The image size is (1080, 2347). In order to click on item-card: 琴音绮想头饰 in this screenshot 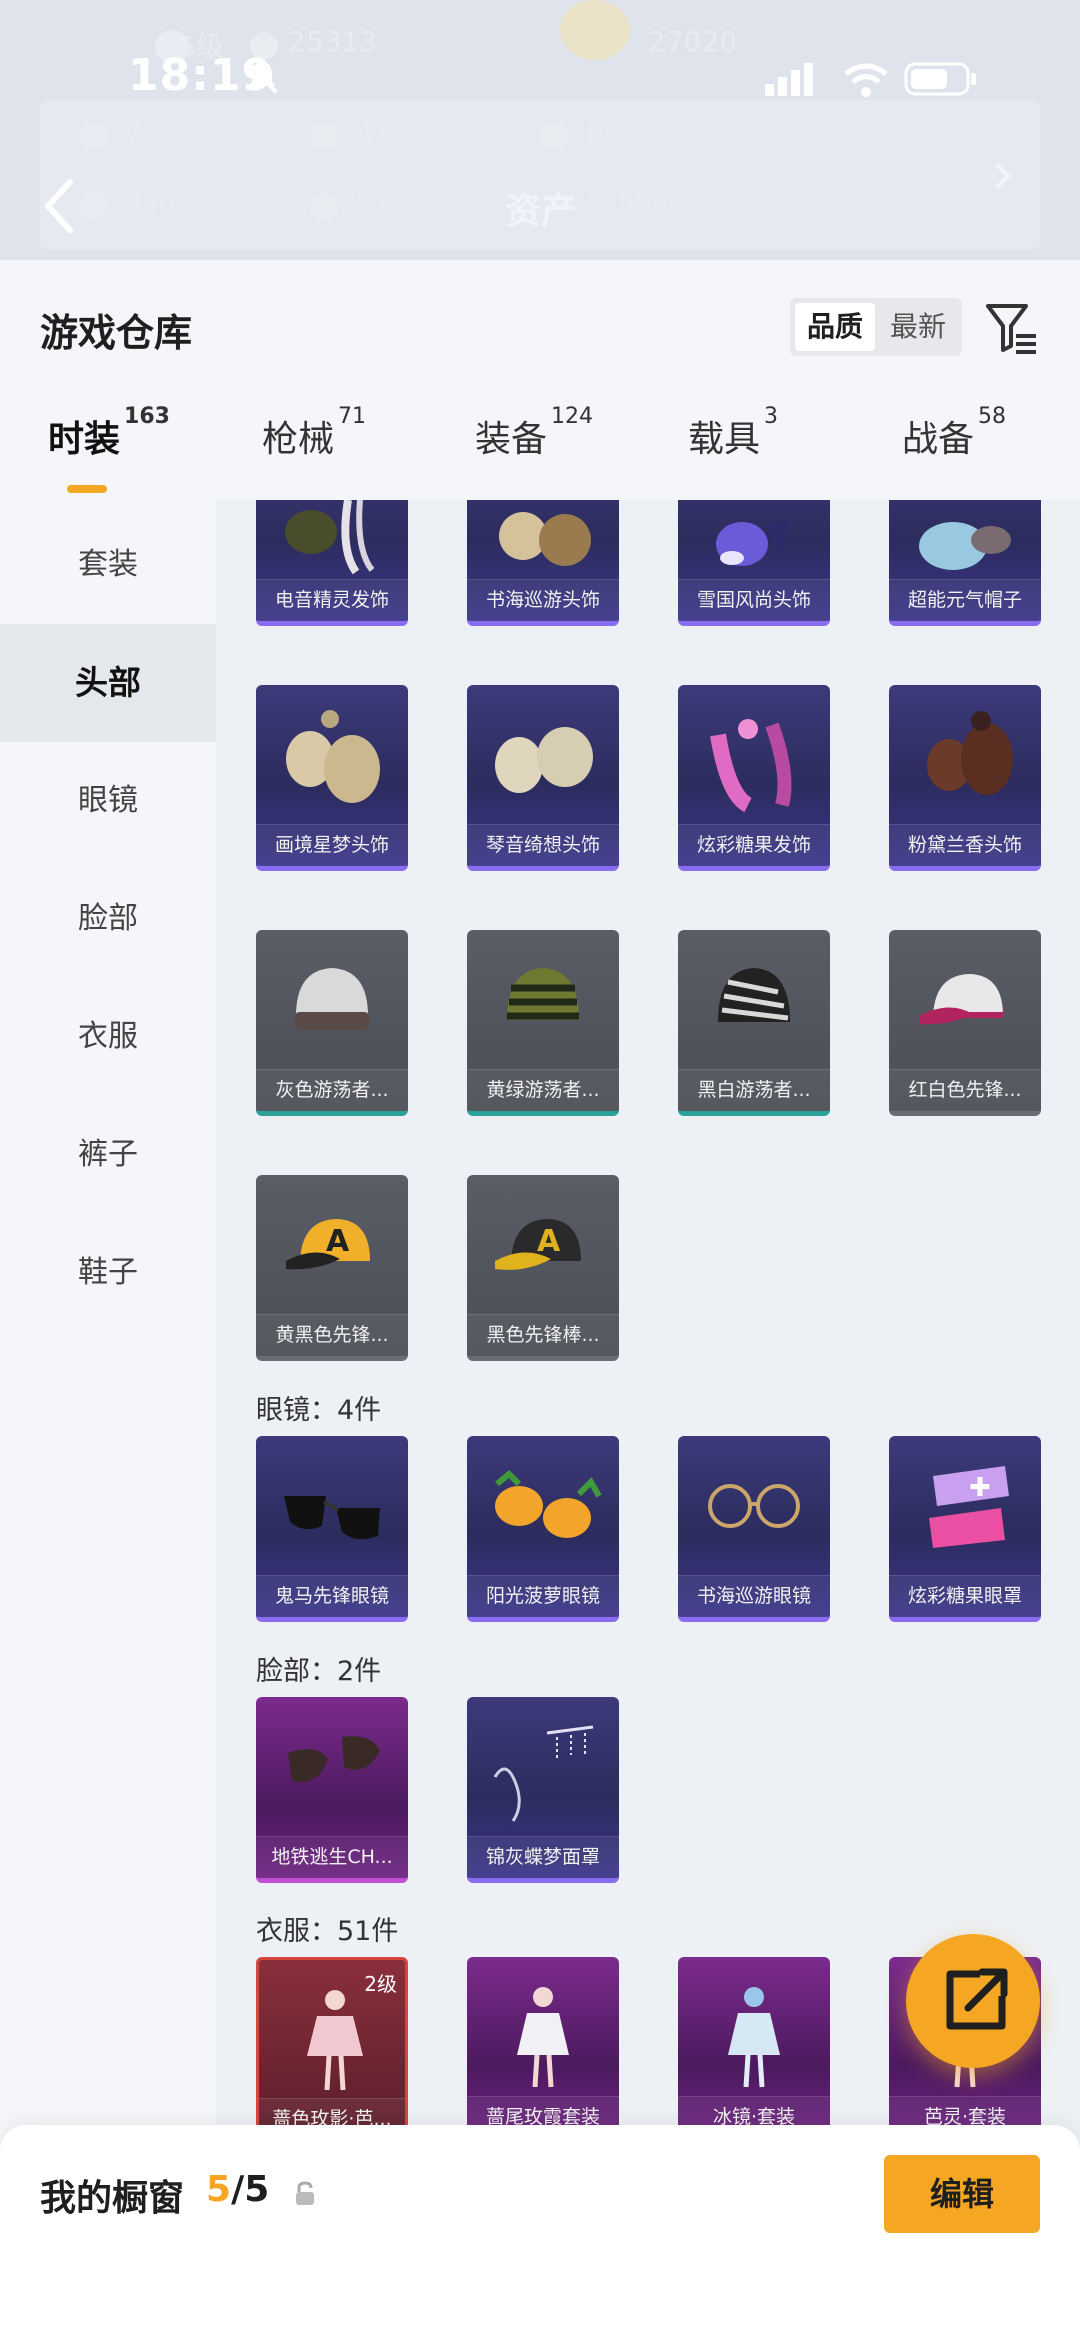, I will do `click(543, 778)`.